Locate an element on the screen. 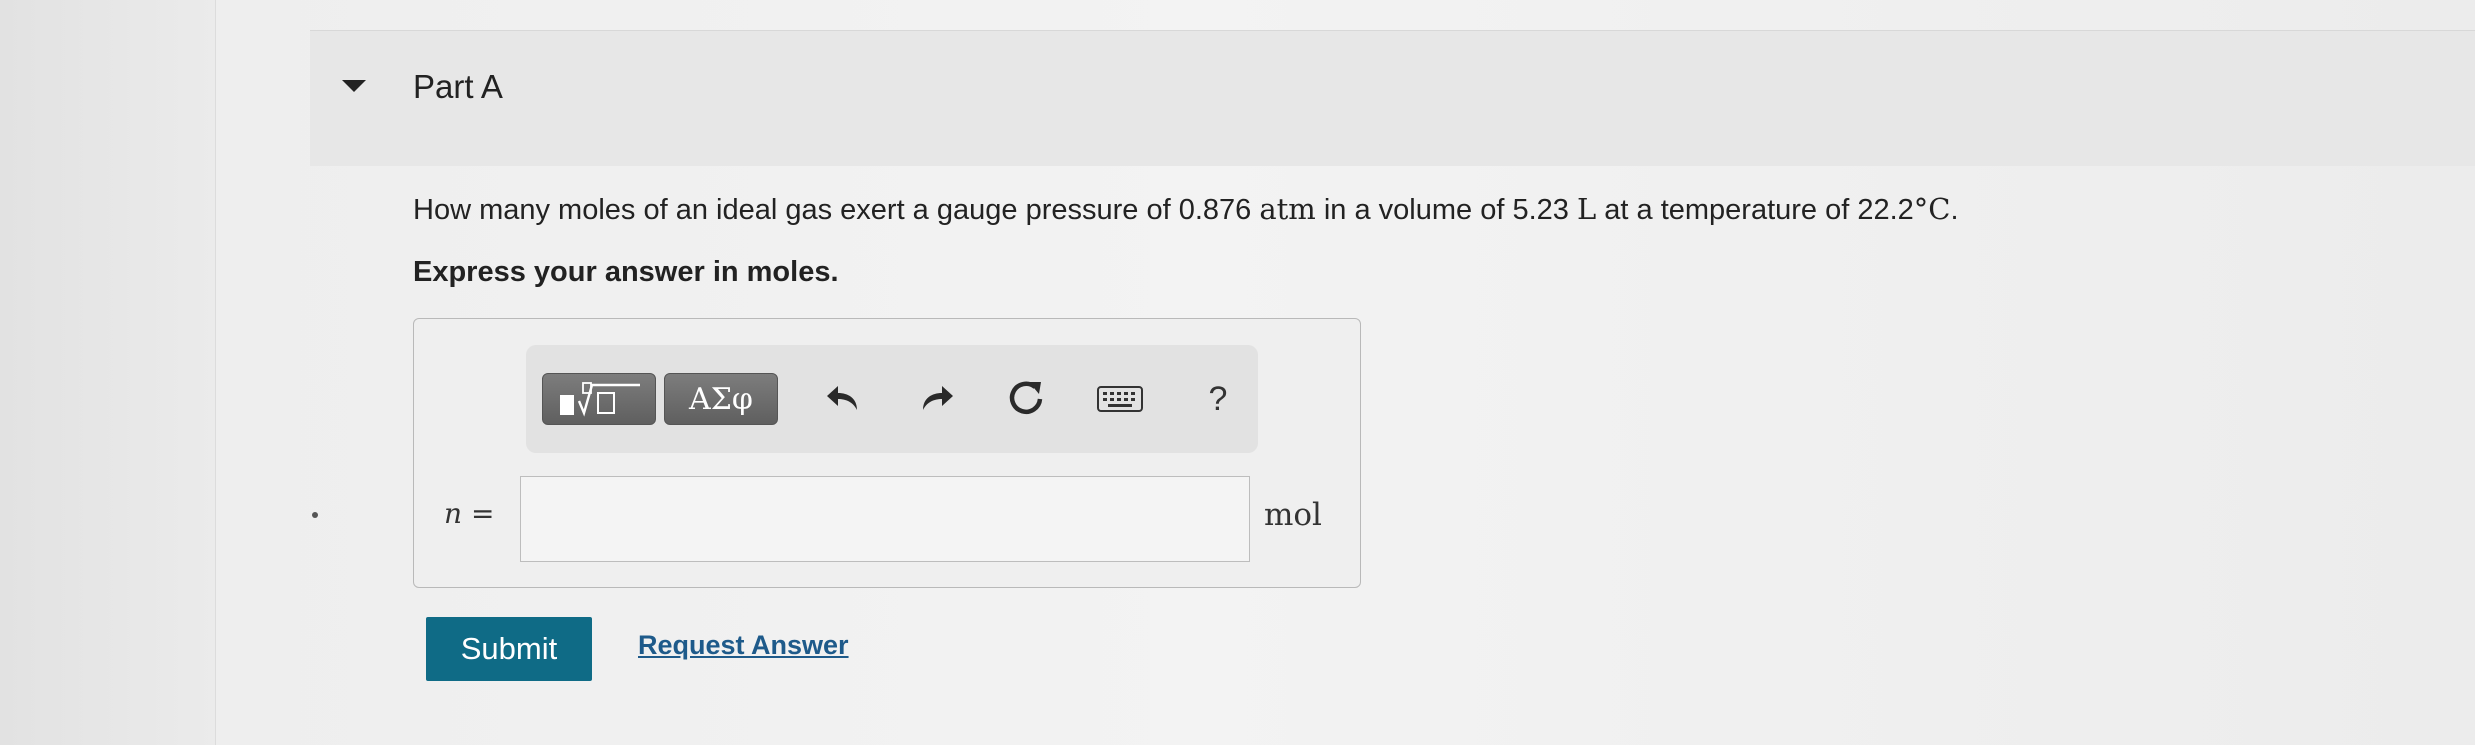 This screenshot has height=745, width=2475. undo-button is located at coordinates (844, 399).